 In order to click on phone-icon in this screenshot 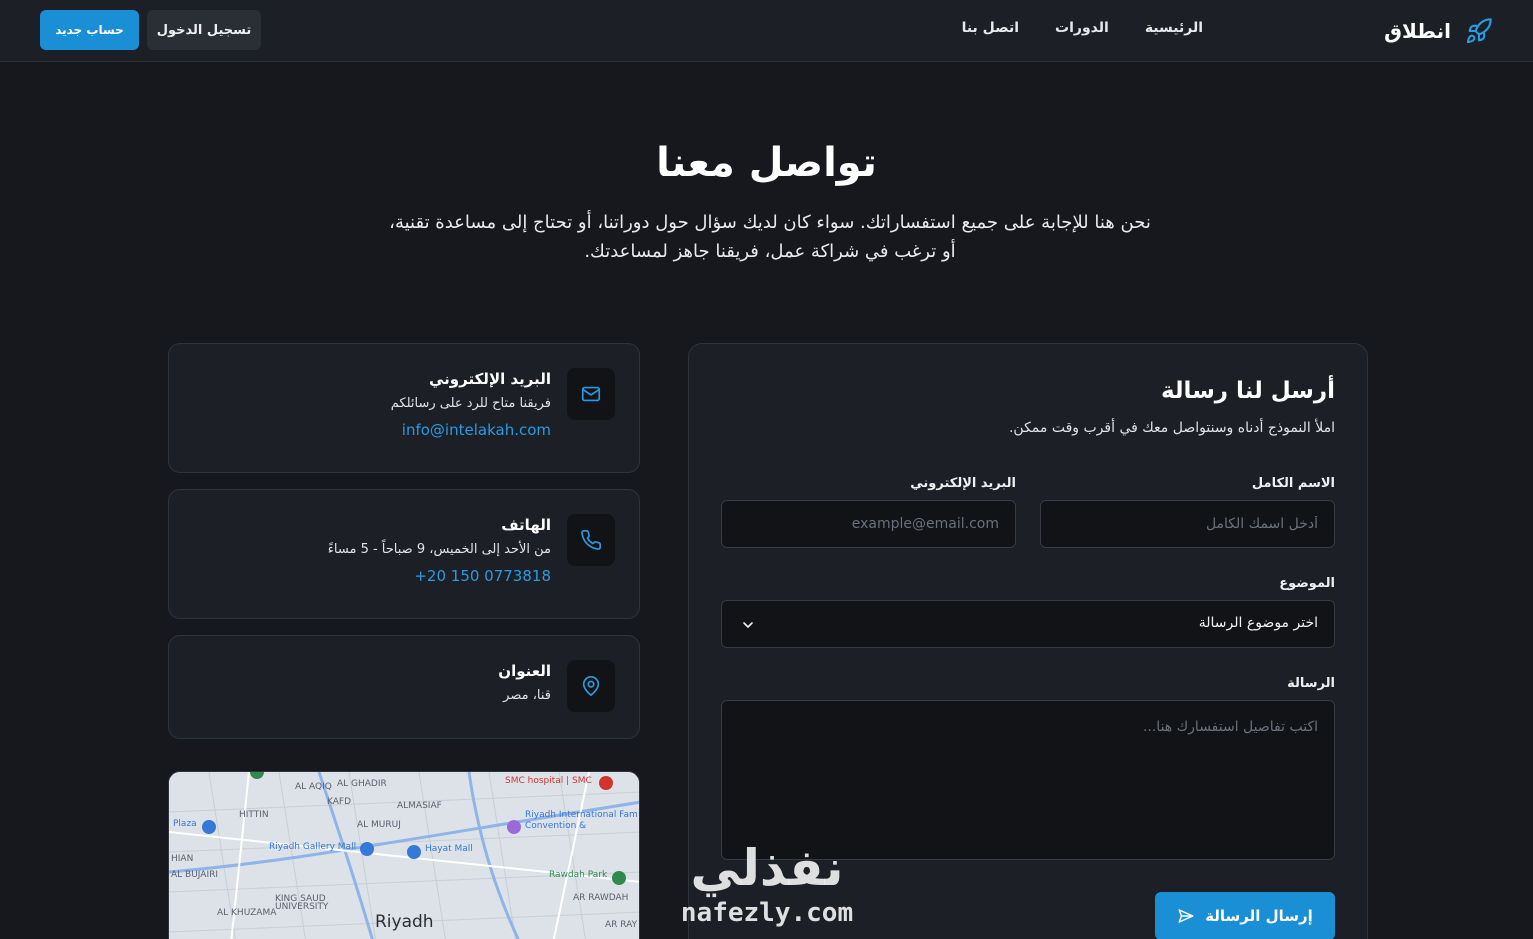, I will do `click(591, 540)`.